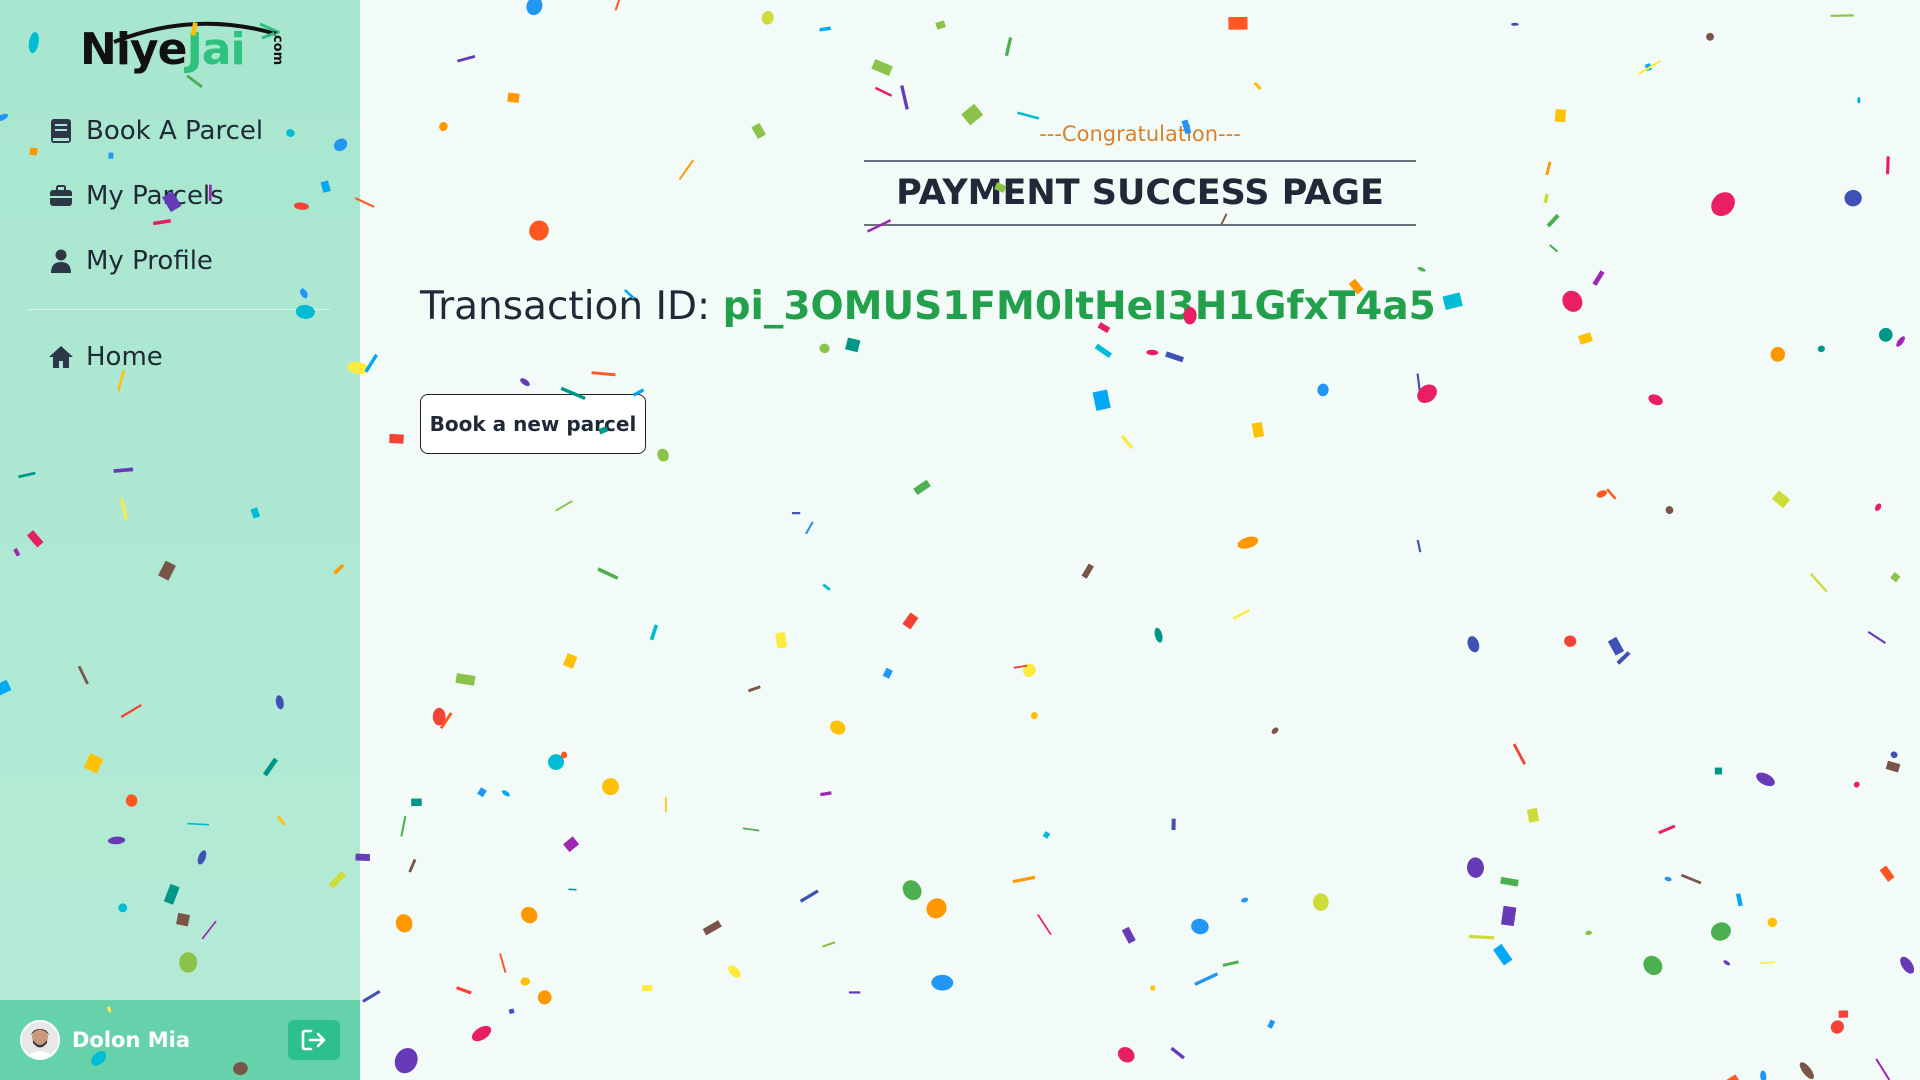 The image size is (1920, 1080). I want to click on sidebar-item-label: My Parcels, so click(155, 196).